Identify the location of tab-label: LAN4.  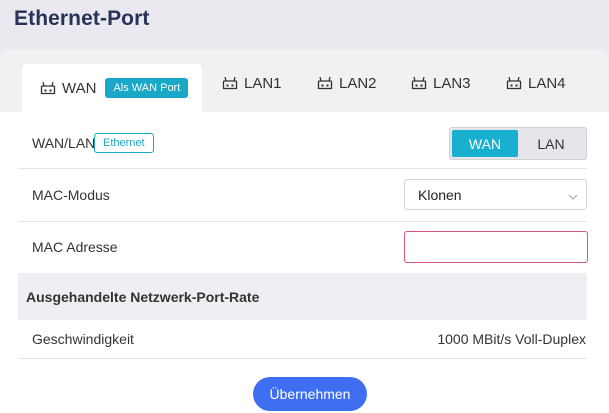
(547, 83).